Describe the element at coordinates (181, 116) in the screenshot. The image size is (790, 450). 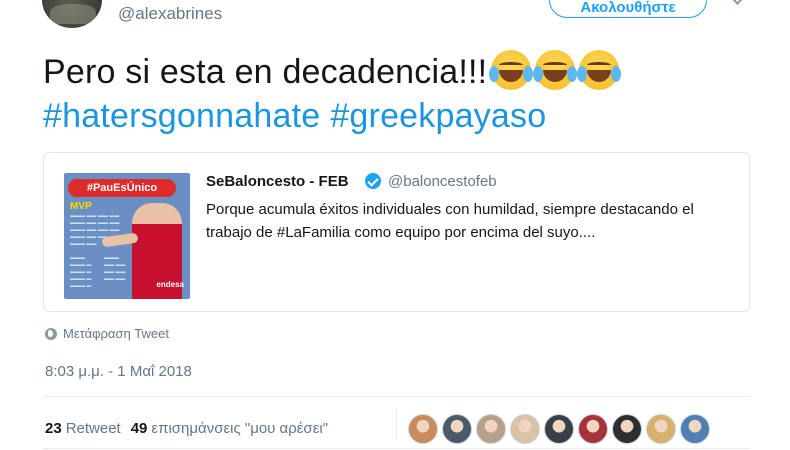
I see `hashtag-link: #hatersgonnahate` at that location.